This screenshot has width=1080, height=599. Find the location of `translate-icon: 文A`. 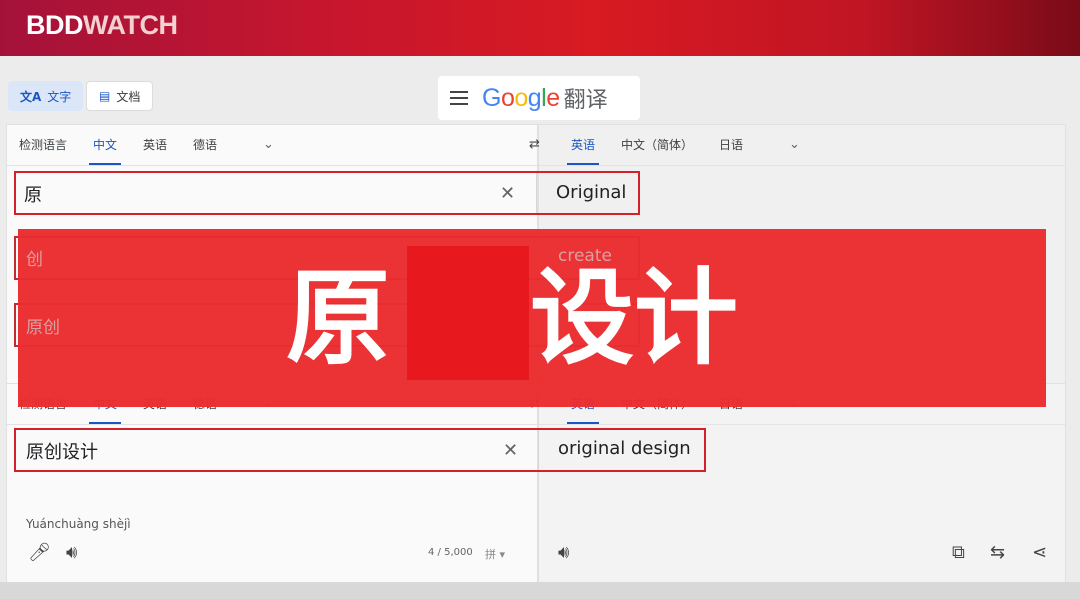

translate-icon: 文A is located at coordinates (31, 96).